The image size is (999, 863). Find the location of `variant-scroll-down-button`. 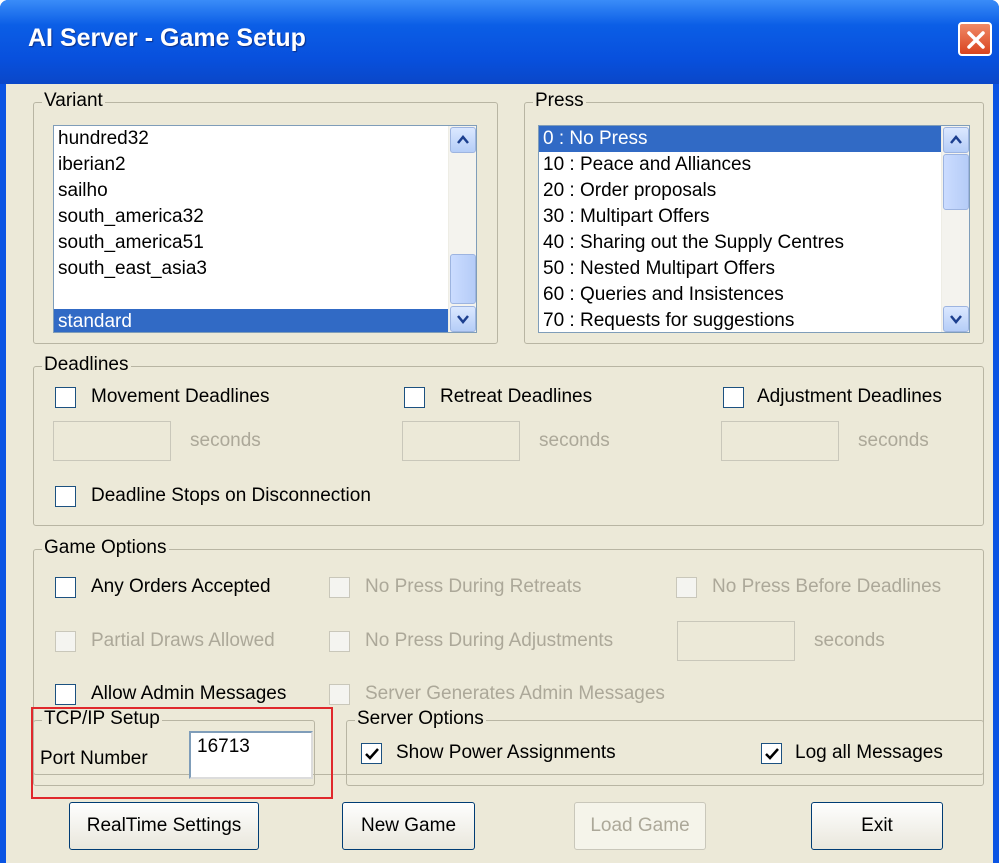

variant-scroll-down-button is located at coordinates (463, 319).